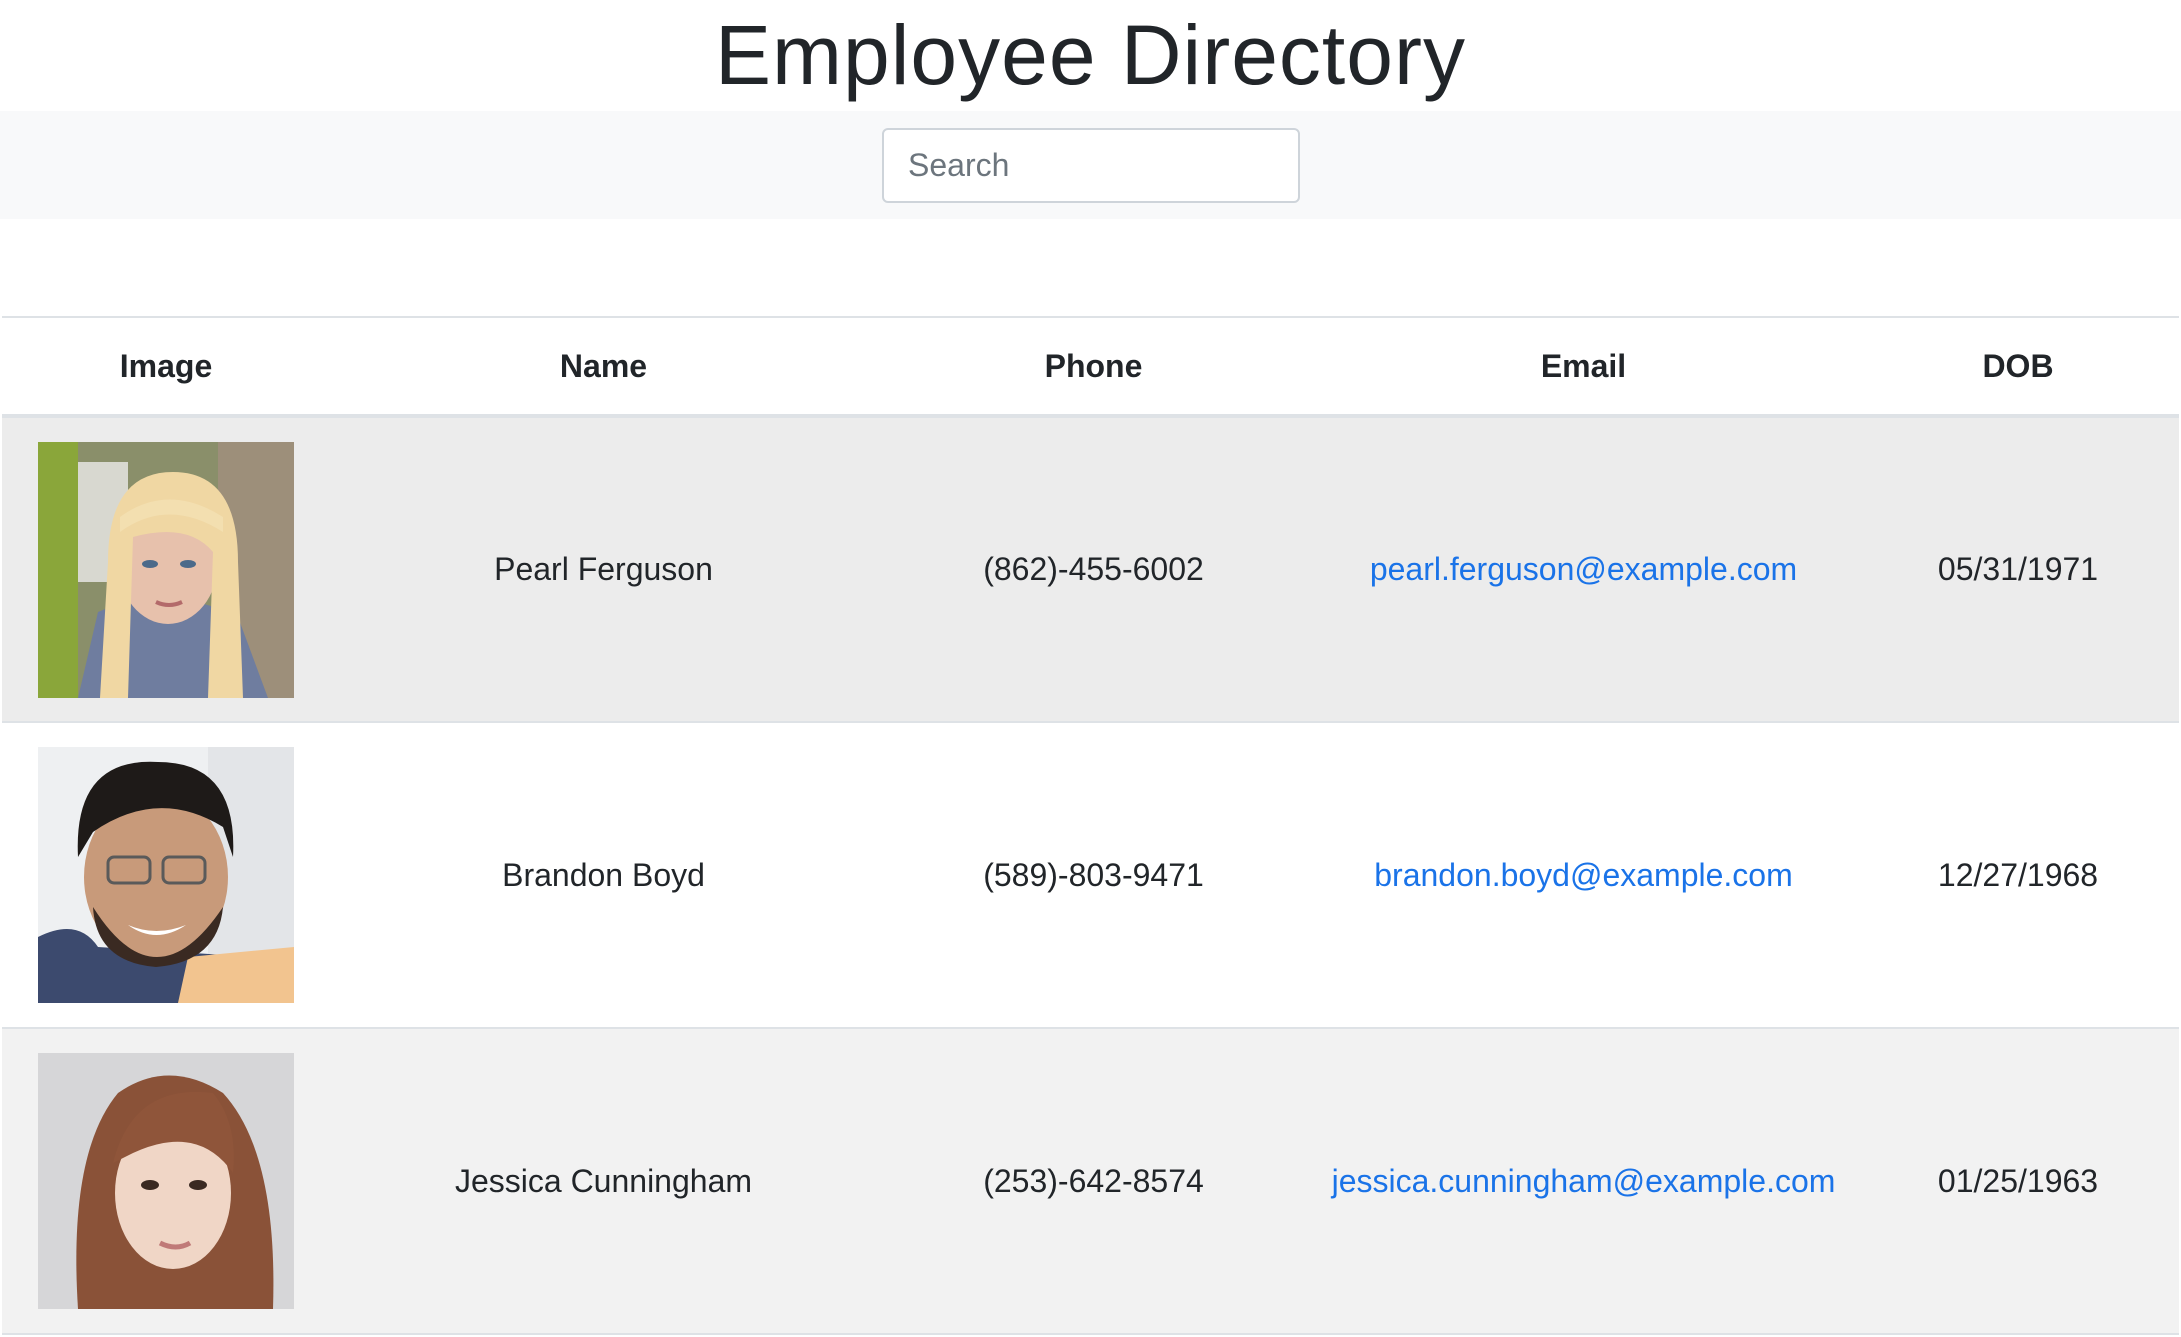 Image resolution: width=2181 pixels, height=1337 pixels. Describe the element at coordinates (1090, 55) in the screenshot. I see `page-title: Employee Directory` at that location.